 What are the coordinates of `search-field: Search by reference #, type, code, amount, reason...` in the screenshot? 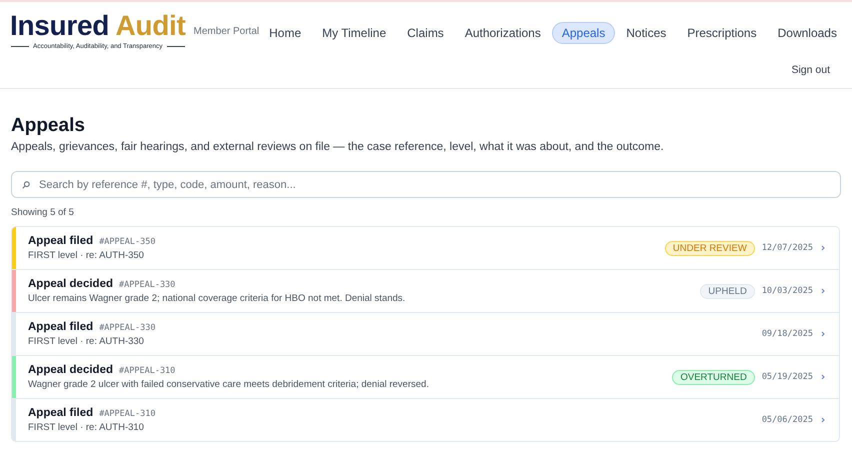 It's located at (426, 184).